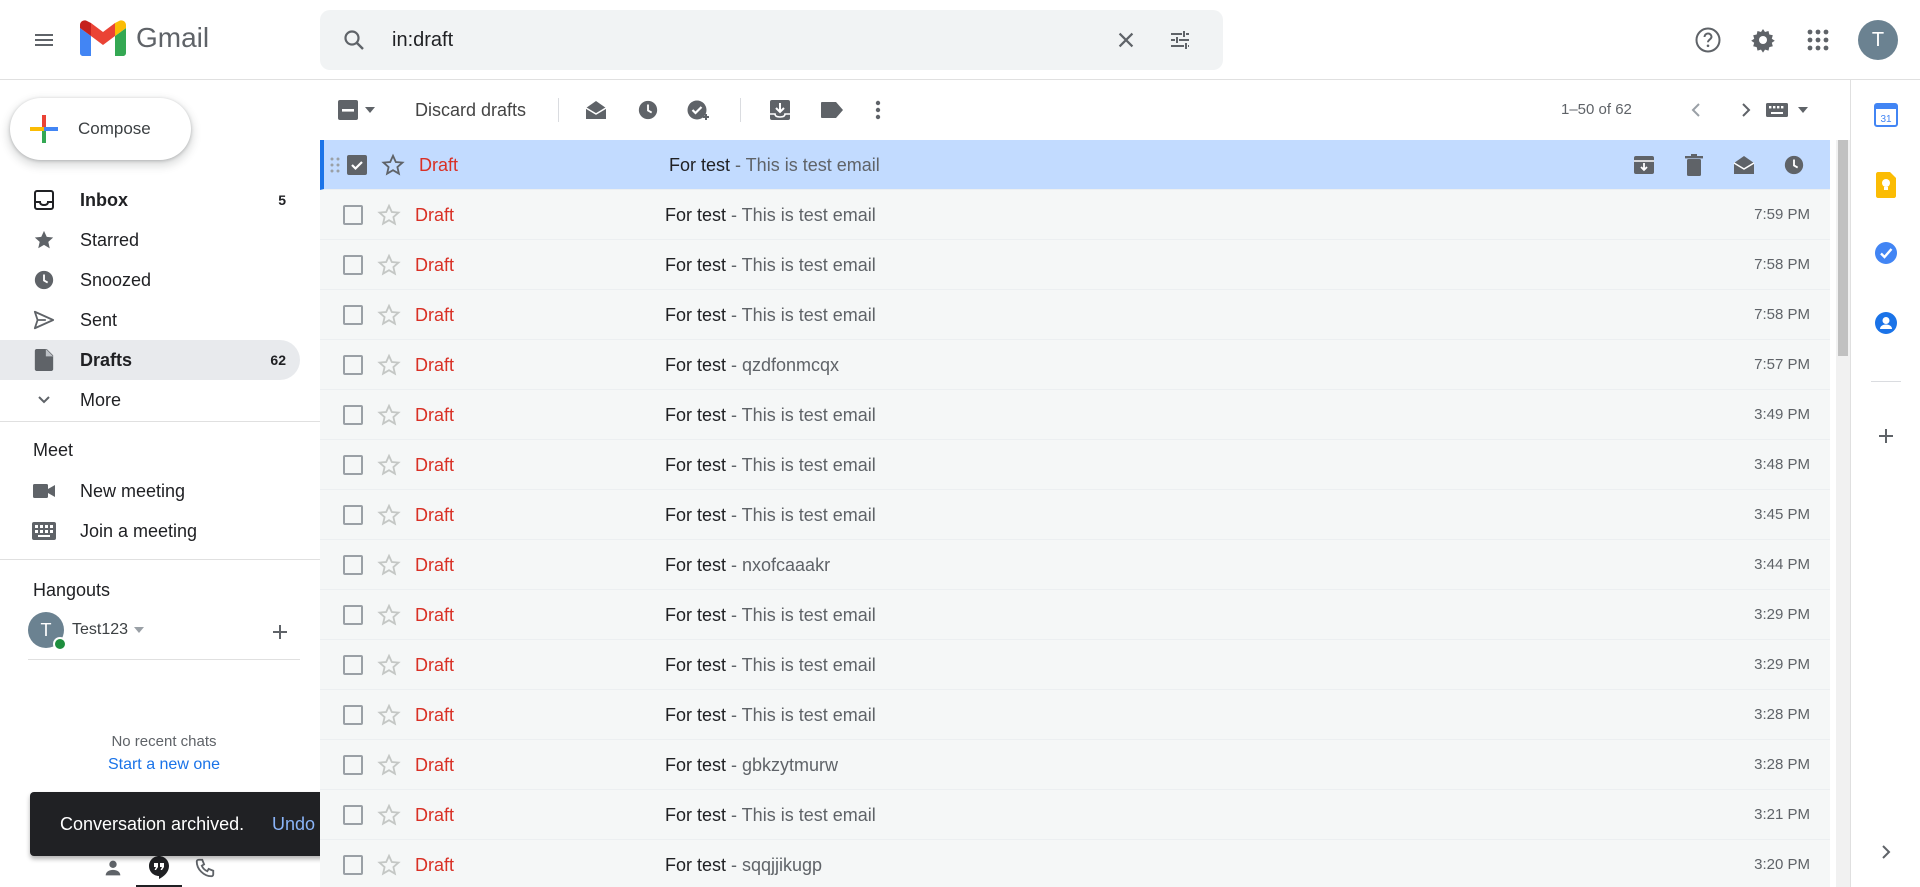 Image resolution: width=1920 pixels, height=887 pixels. I want to click on mail-row-selected: Draft For test - This is test email, so click(1075, 165).